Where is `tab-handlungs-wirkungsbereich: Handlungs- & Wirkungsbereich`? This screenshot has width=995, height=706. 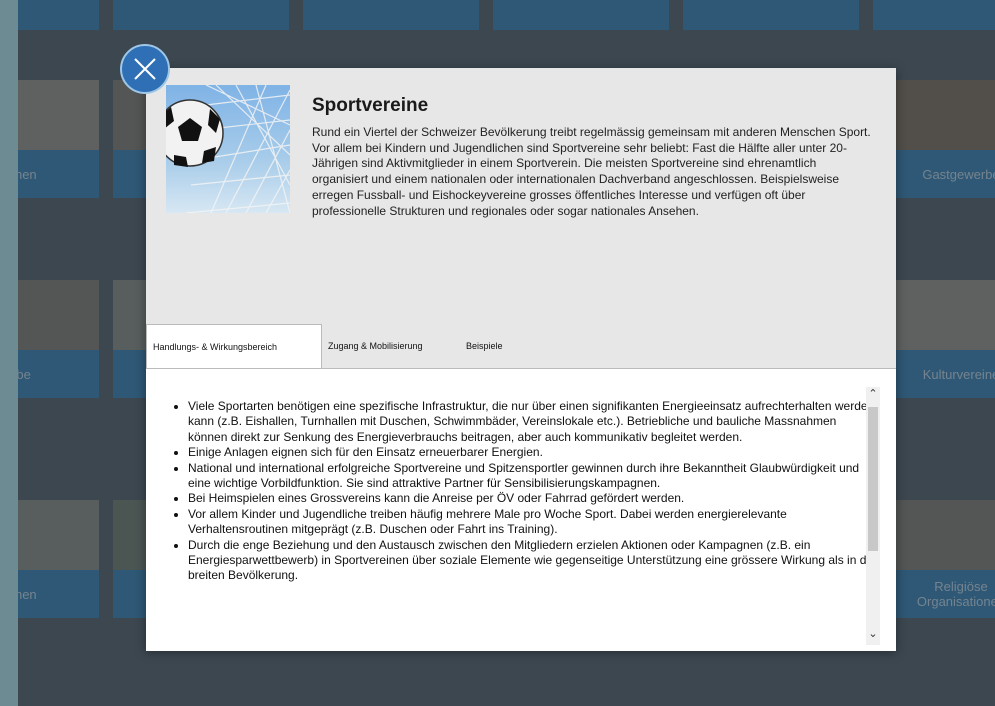 tab-handlungs-wirkungsbereich: Handlungs- & Wirkungsbereich is located at coordinates (234, 346).